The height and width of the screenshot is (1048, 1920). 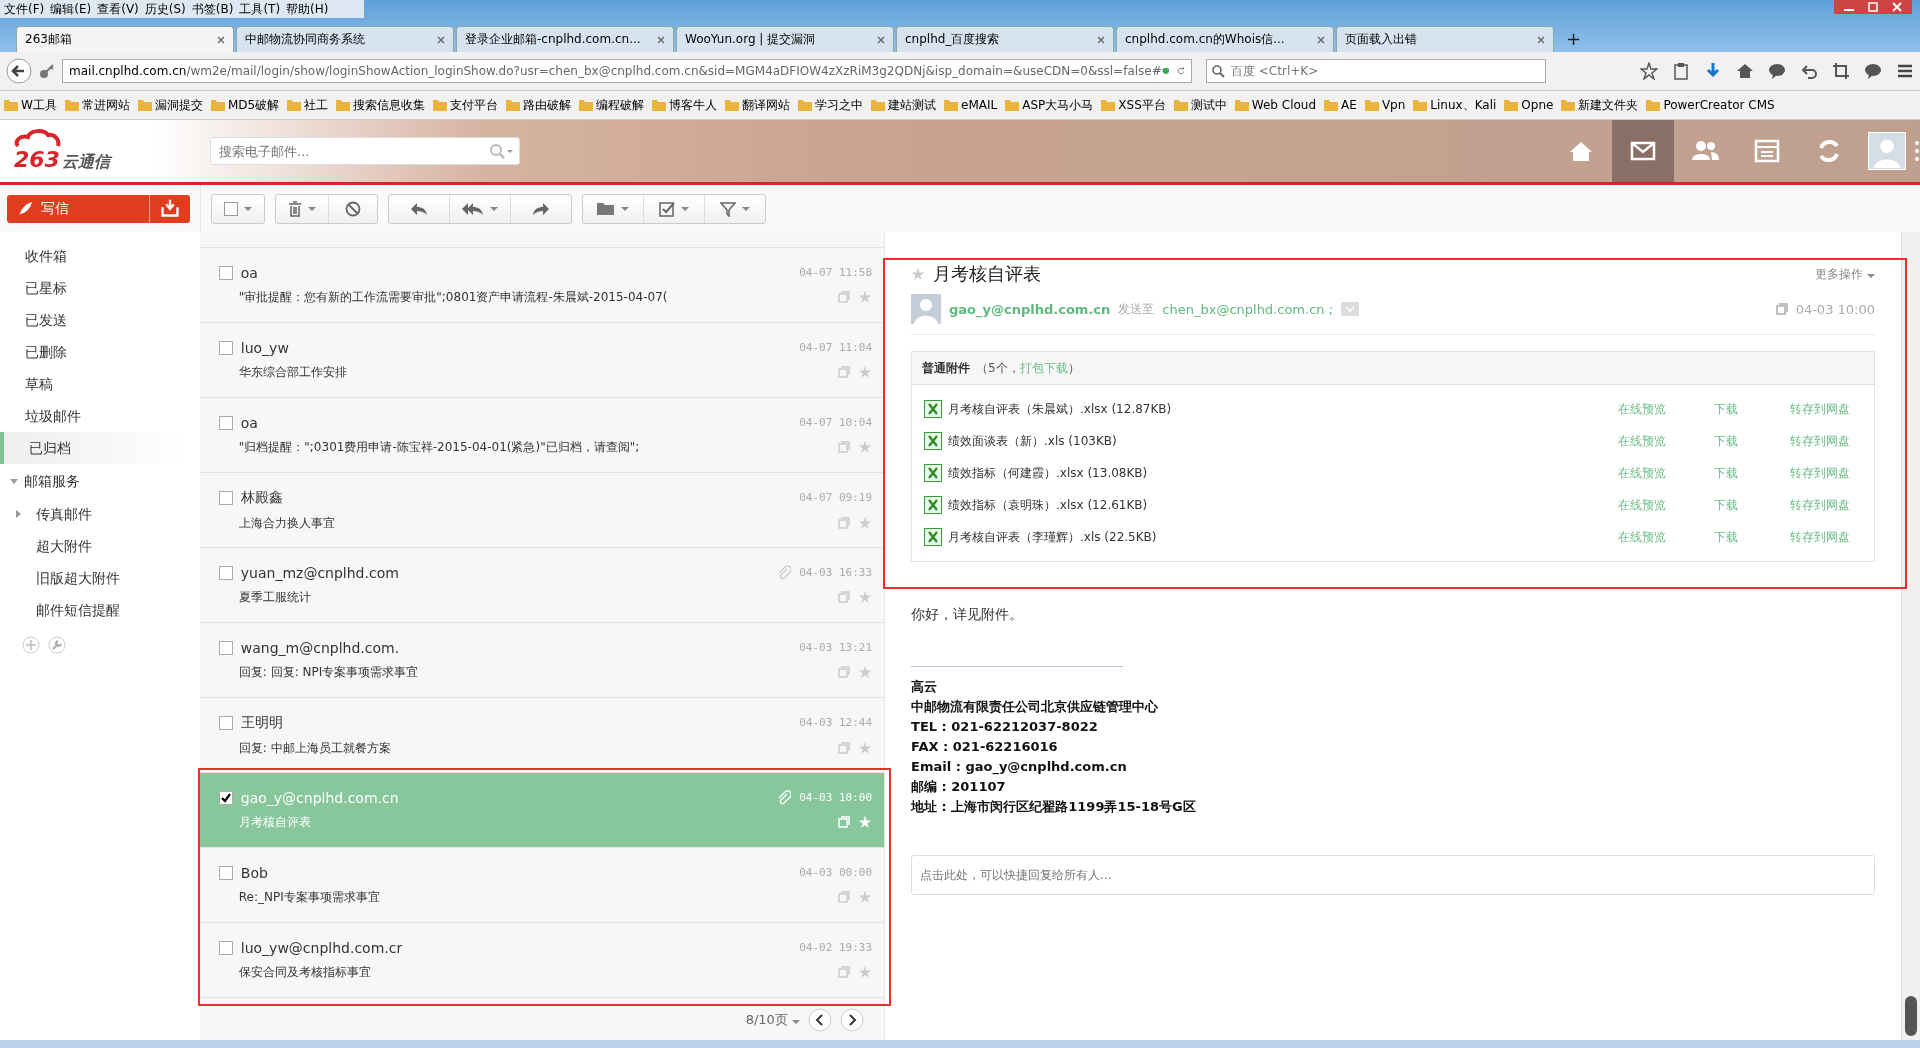 I want to click on address-bar: mail.cnplhd.com.cn/wm2e/mail/login/show/loginShowAction_loginShow.do?usr=chen_bx@cnplhd.com.cn&sid=MGM4aDFIOW4zXzRiM3g2QDNj&isp_domain=&useCDN=0&ssl=false#, so click(x=627, y=71).